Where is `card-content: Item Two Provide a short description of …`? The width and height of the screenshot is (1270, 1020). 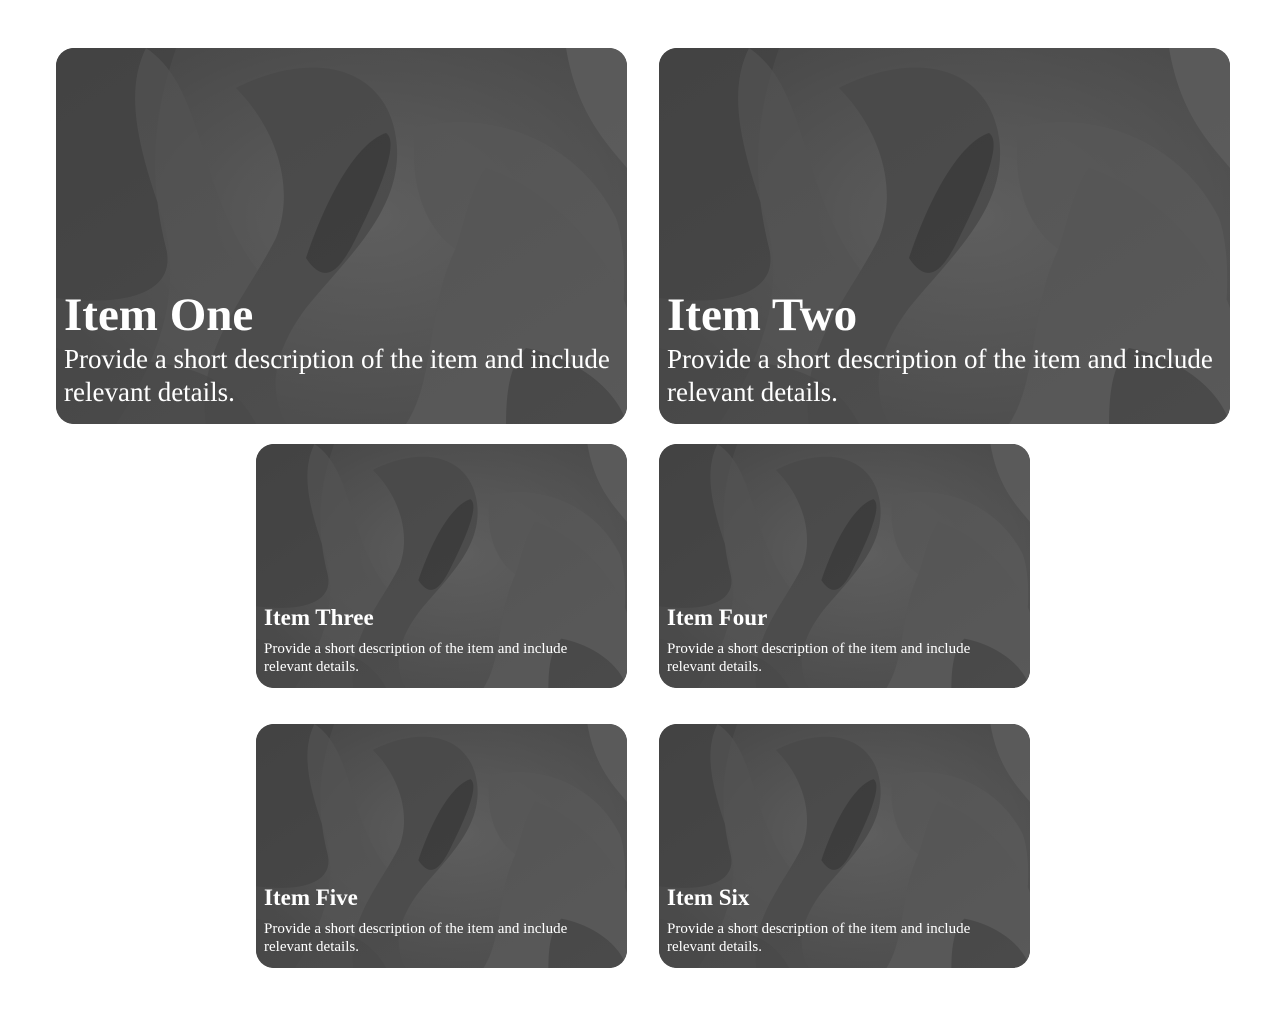
card-content: Item Two Provide a short description of … is located at coordinates (944, 357).